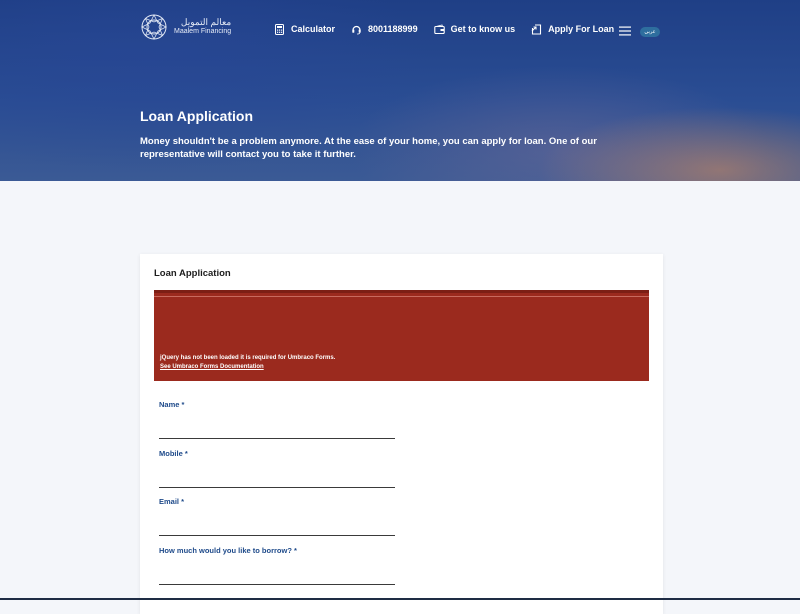  I want to click on nav-item-about: Get to know us, so click(474, 29).